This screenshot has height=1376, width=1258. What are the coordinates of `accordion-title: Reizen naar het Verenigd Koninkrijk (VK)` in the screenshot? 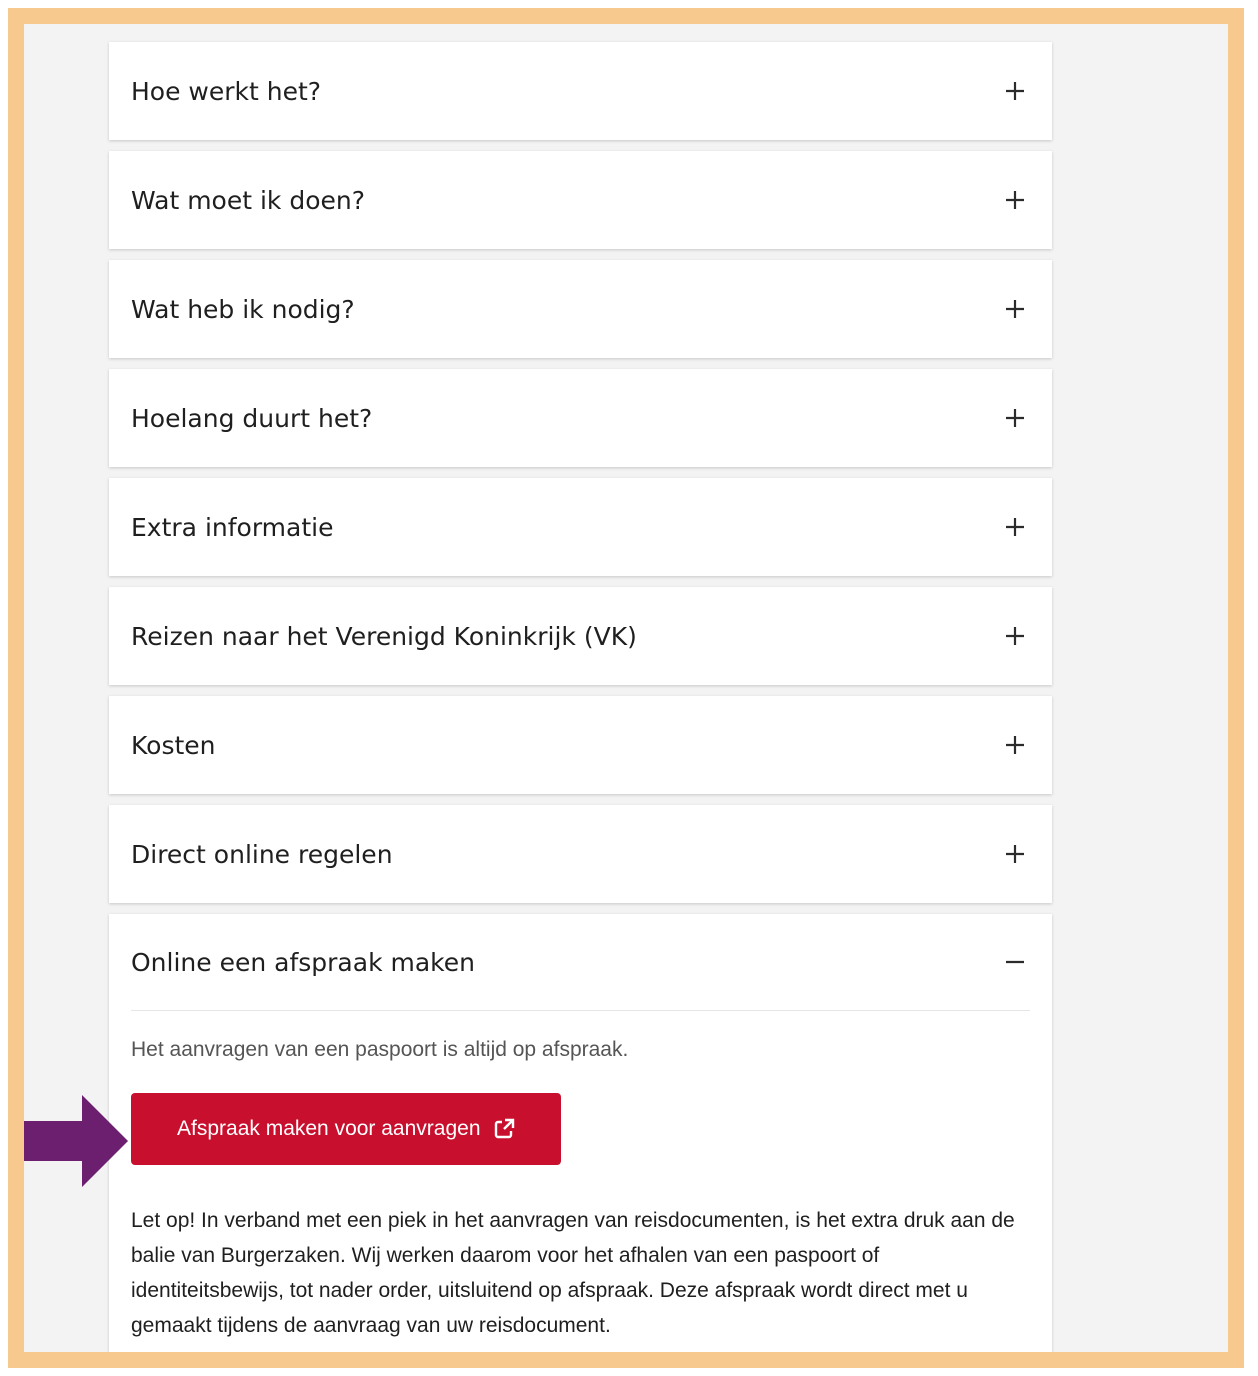 It's located at (384, 636).